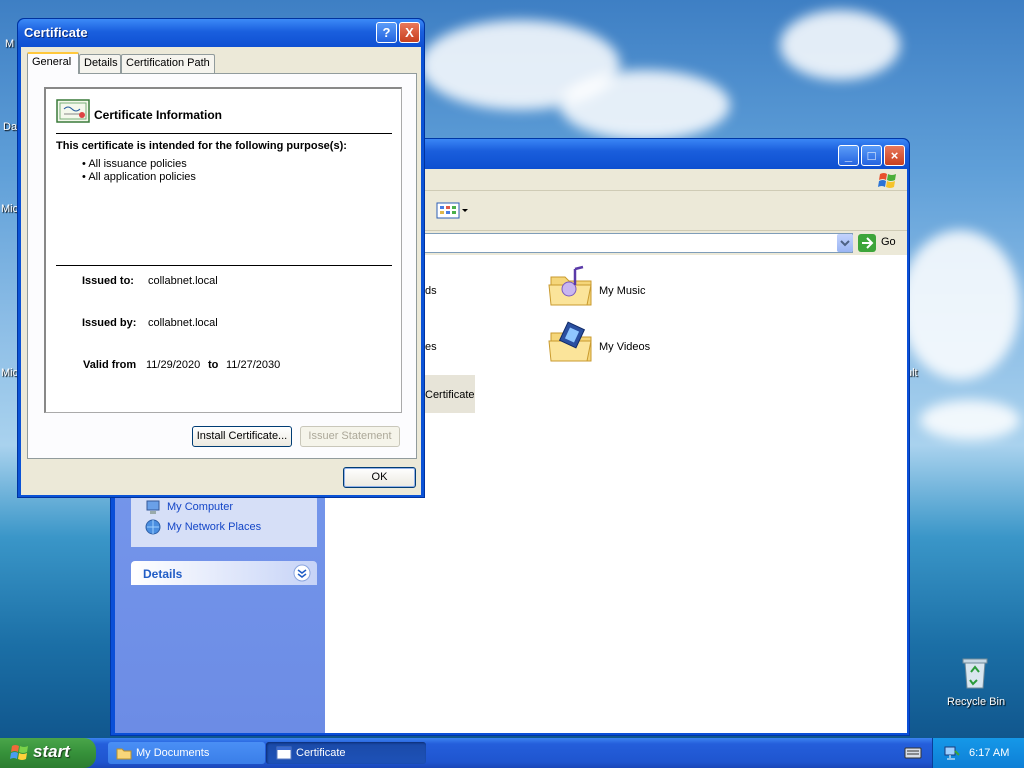  I want to click on other-places-my-computer: My Computer, so click(200, 507).